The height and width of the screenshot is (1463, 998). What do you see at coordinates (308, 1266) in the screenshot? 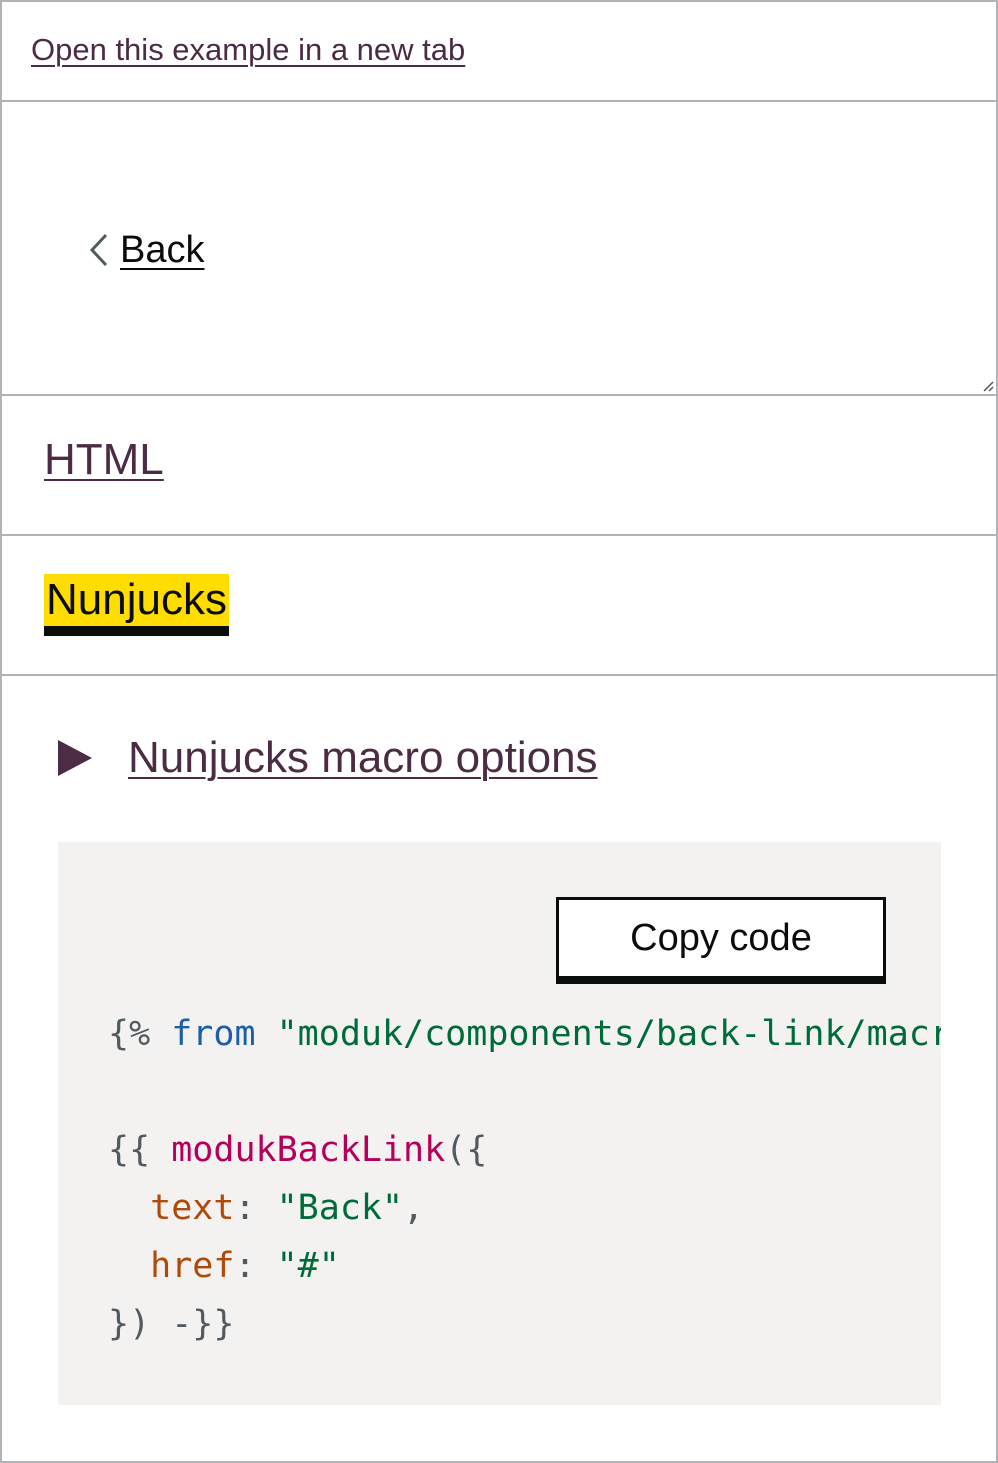
I see `code-string: "#"` at bounding box center [308, 1266].